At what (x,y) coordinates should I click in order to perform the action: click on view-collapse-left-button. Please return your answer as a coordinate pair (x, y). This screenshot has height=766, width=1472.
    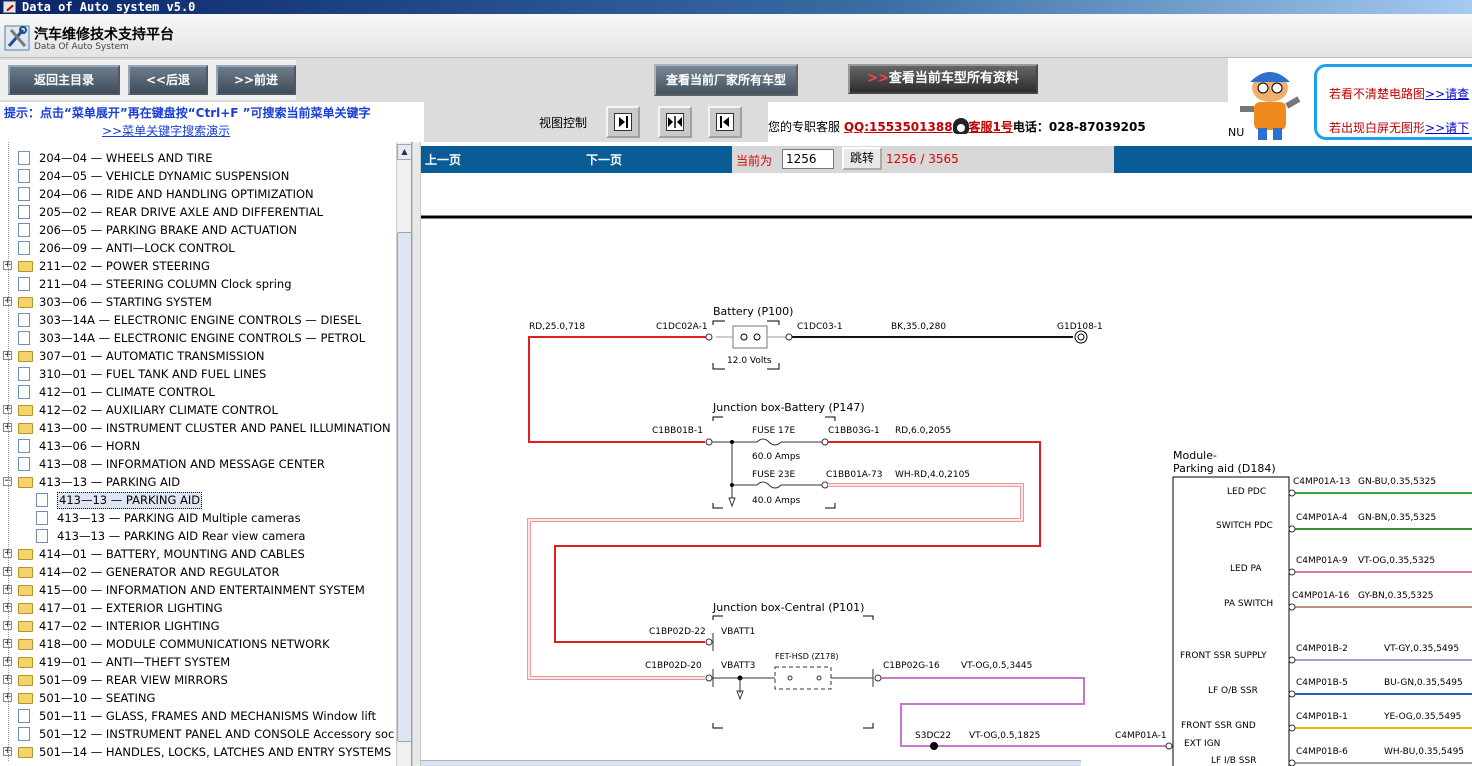
    Looking at the image, I should click on (623, 122).